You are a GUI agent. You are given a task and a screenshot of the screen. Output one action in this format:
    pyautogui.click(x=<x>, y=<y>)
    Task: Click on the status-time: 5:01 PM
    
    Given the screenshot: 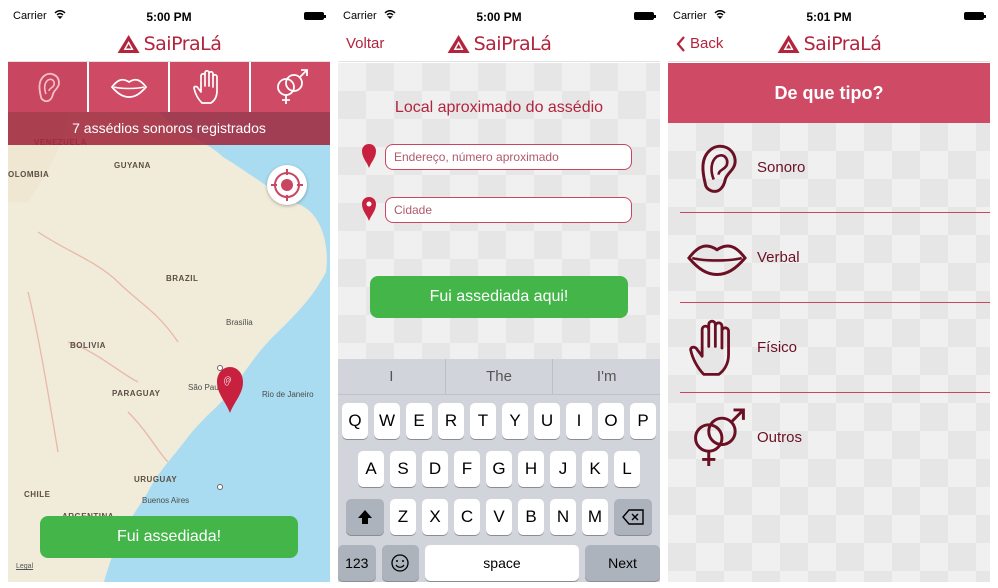 What is the action you would take?
    pyautogui.click(x=829, y=17)
    